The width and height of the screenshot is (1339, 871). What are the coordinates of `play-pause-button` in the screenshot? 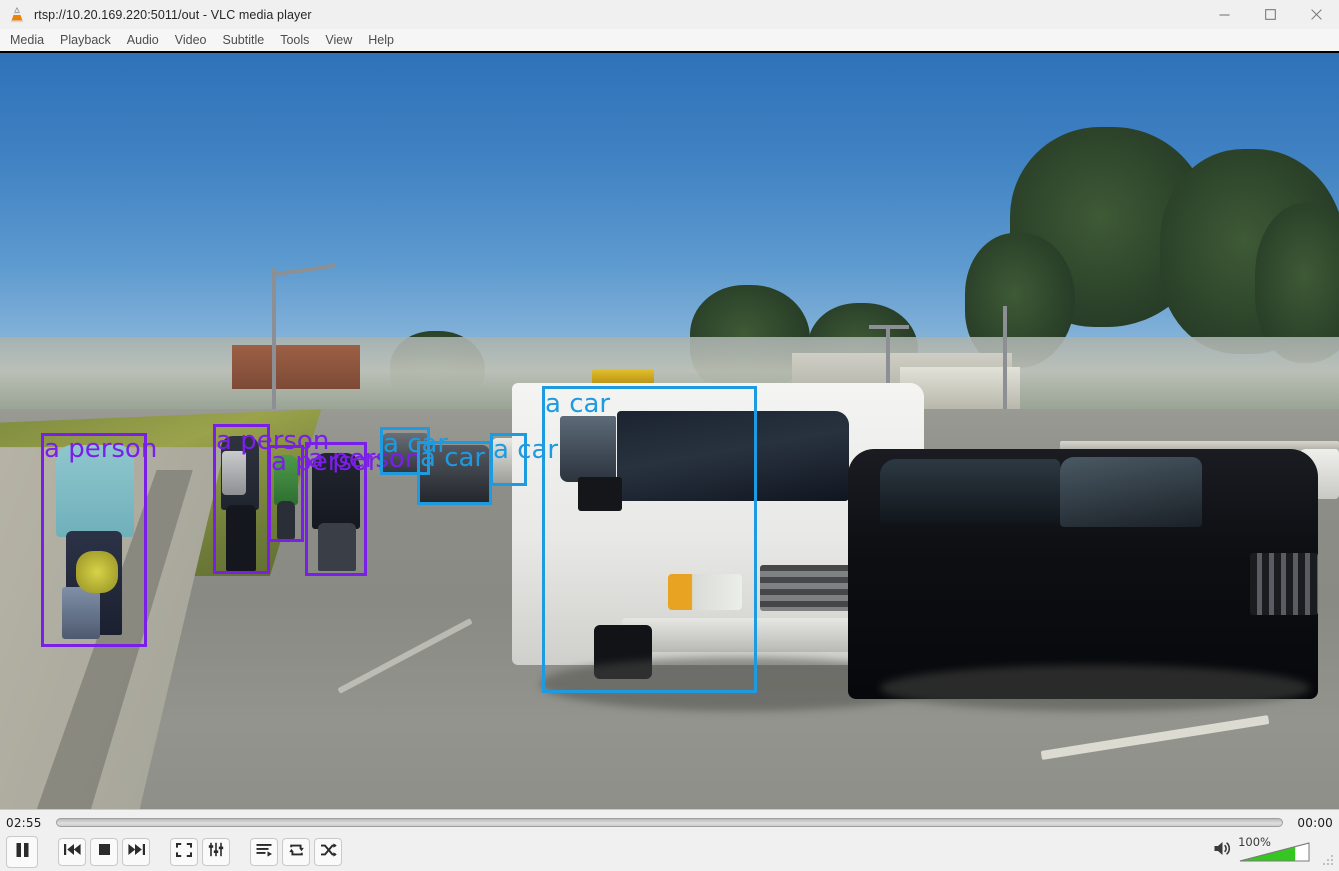 It's located at (22, 852).